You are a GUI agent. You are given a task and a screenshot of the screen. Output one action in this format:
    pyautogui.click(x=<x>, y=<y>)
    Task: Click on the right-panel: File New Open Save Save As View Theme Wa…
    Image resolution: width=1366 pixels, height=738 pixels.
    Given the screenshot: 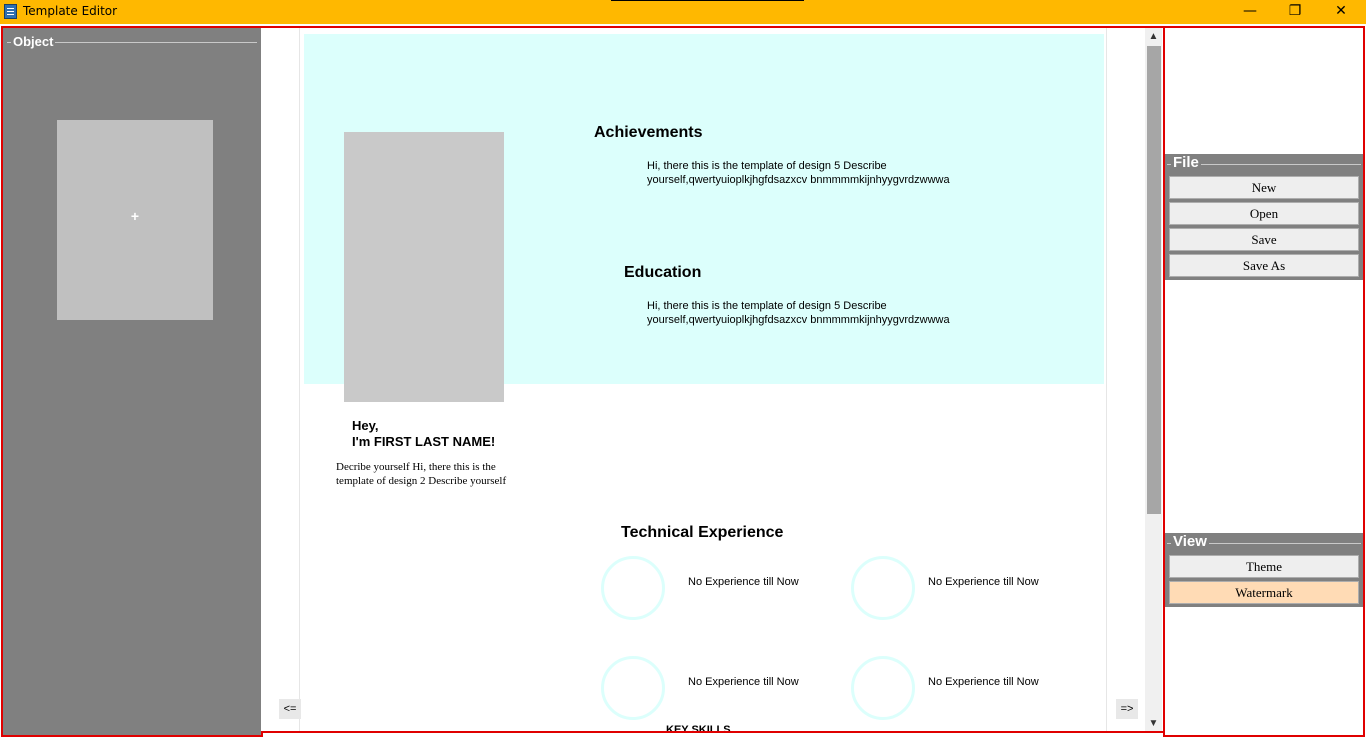 What is the action you would take?
    pyautogui.click(x=1264, y=381)
    